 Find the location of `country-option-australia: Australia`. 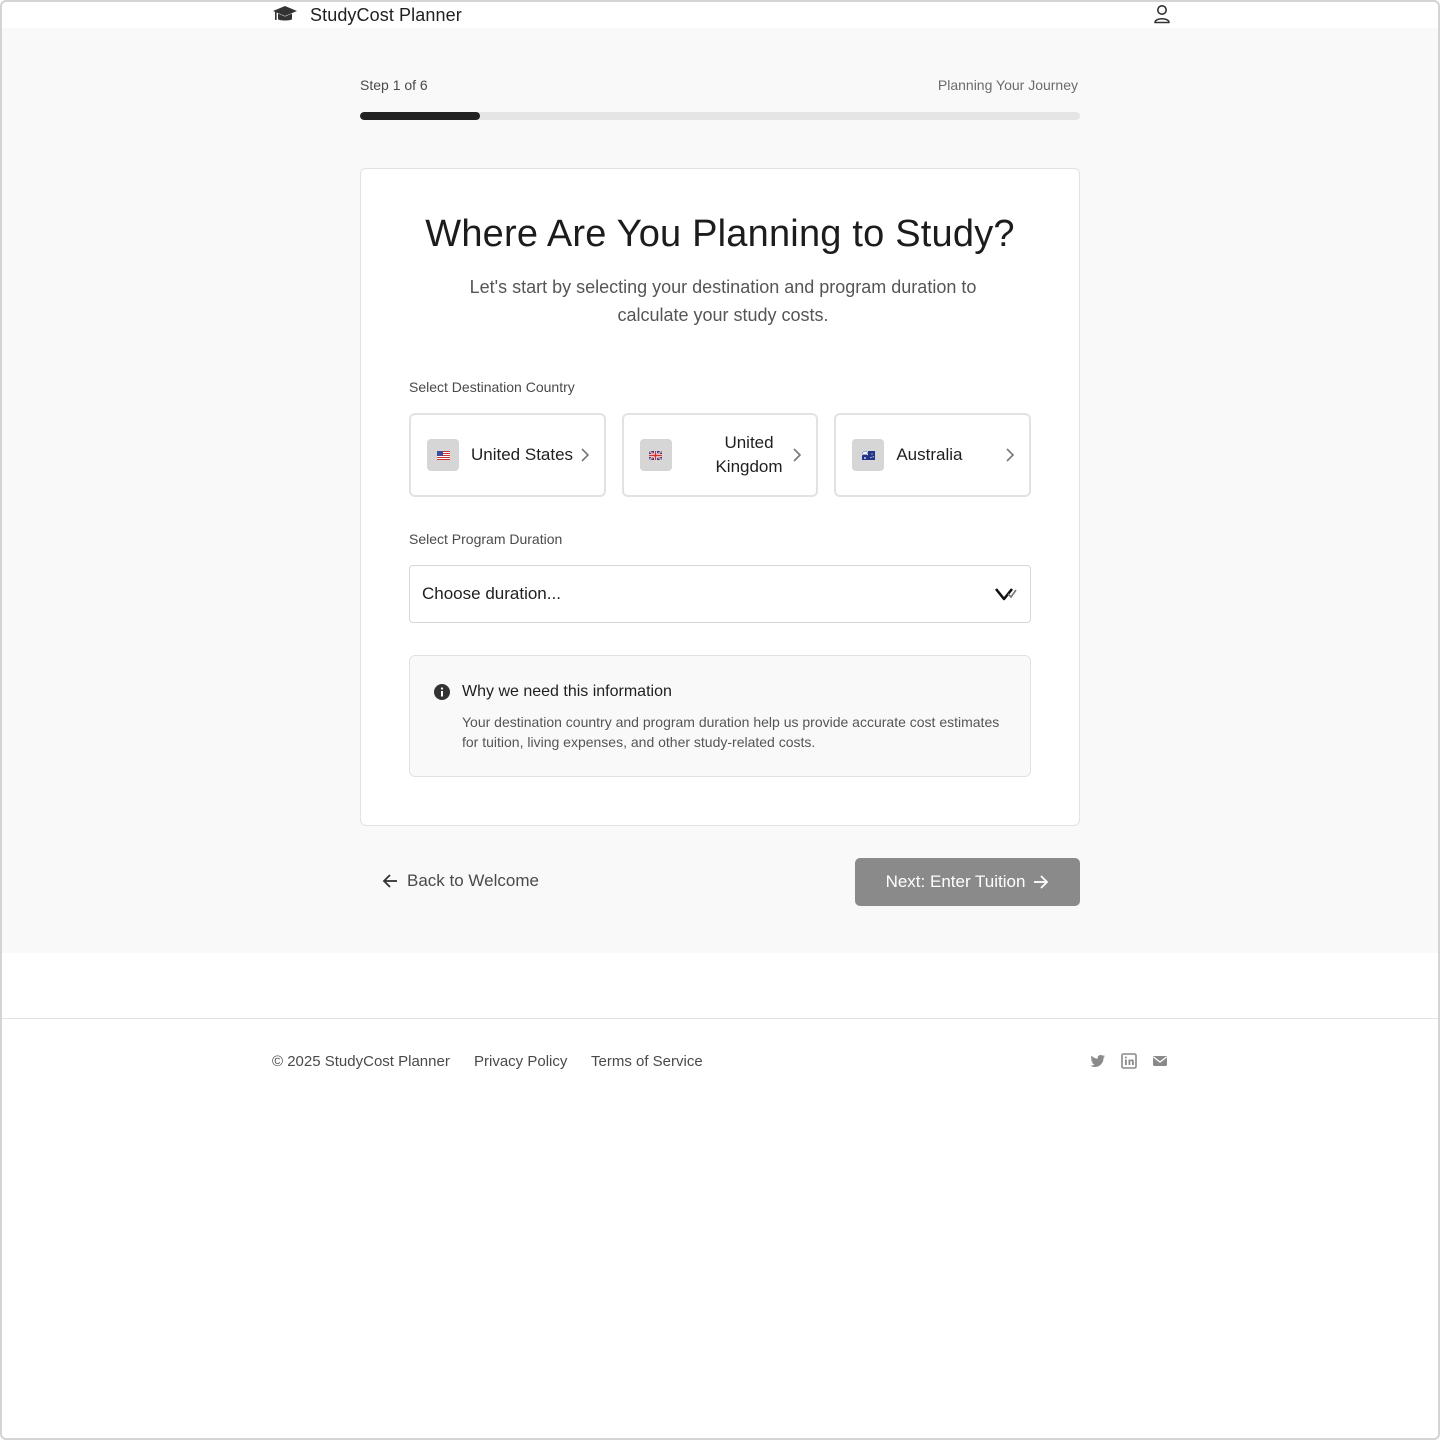

country-option-australia: Australia is located at coordinates (933, 455).